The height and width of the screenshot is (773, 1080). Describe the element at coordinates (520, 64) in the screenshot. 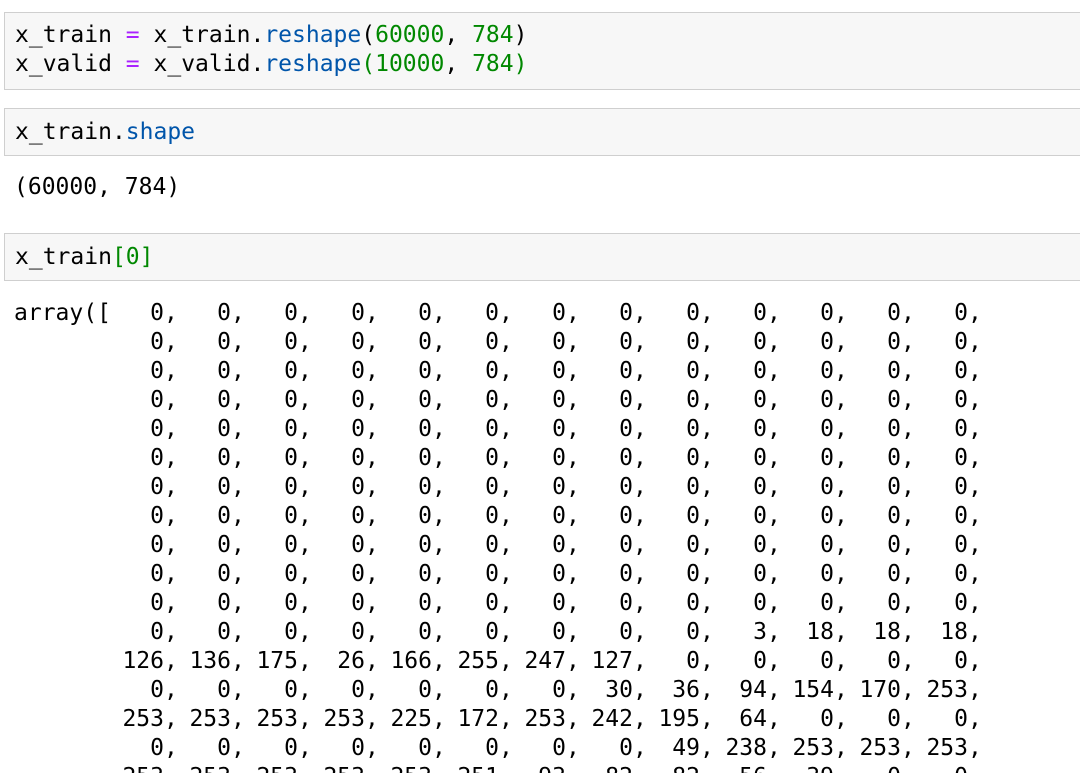

I see `code-paren-close: )` at that location.